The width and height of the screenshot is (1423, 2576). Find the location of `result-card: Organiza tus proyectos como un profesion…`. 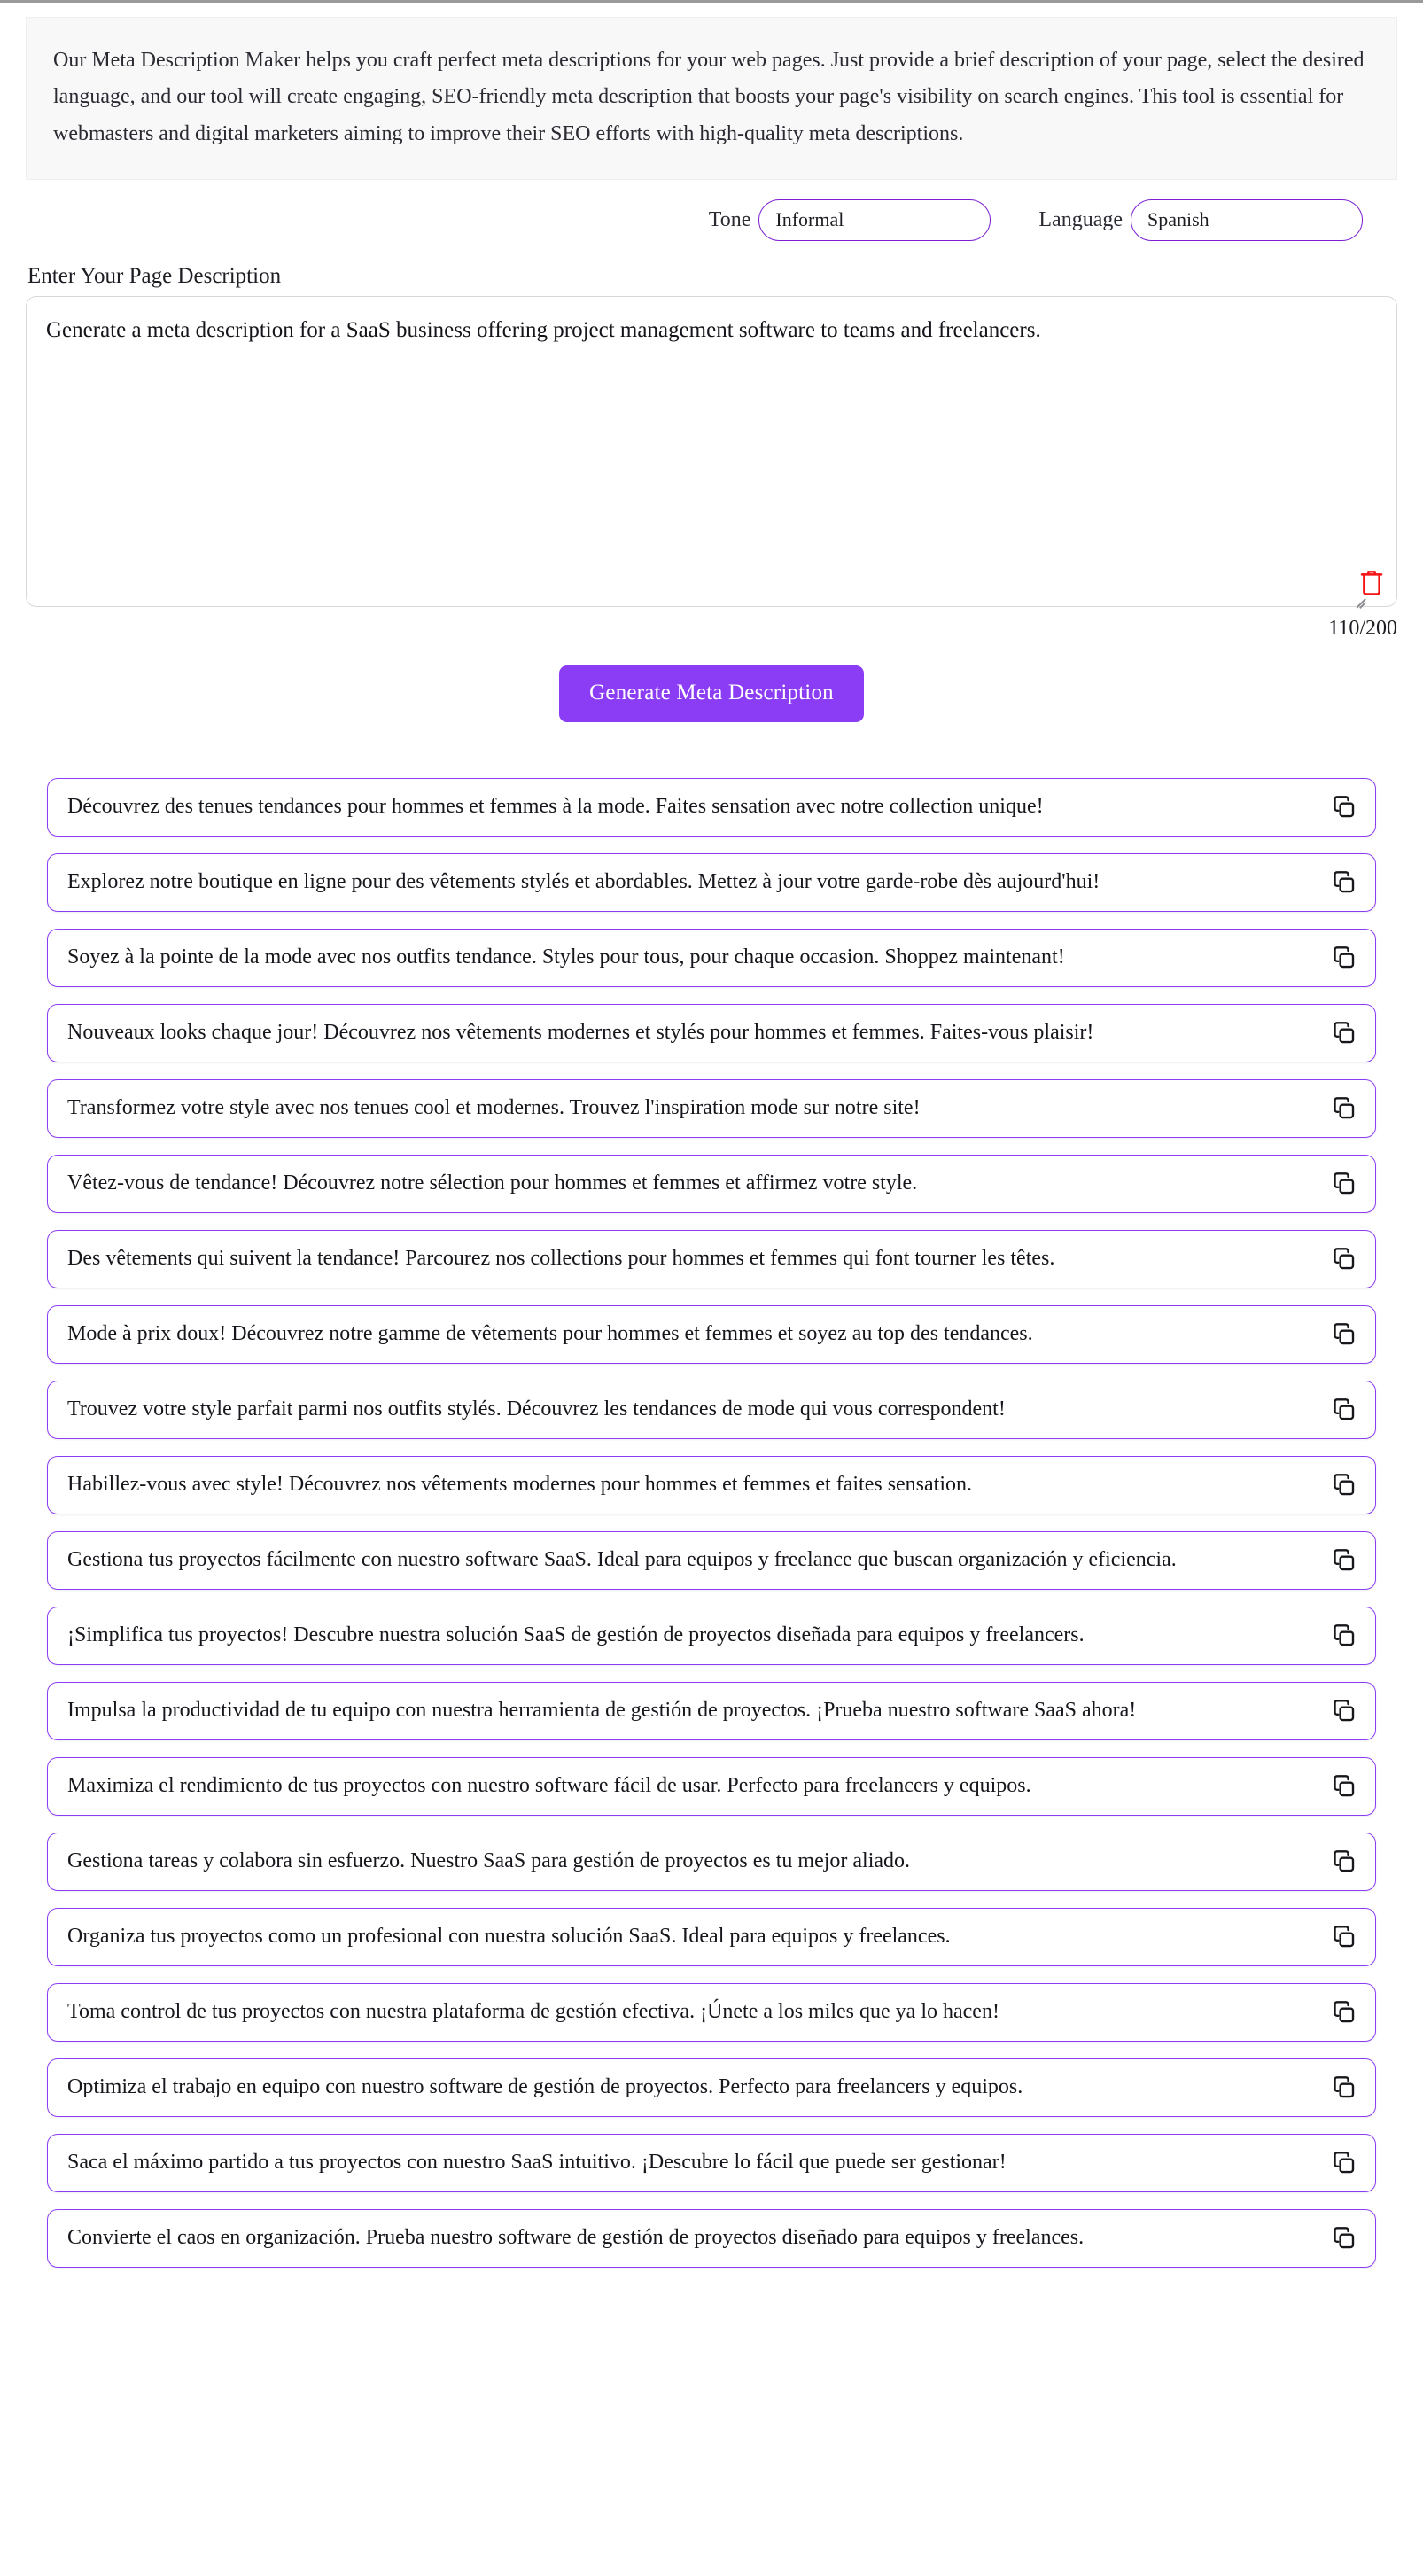

result-card: Organiza tus proyectos como un profesion… is located at coordinates (711, 1936).